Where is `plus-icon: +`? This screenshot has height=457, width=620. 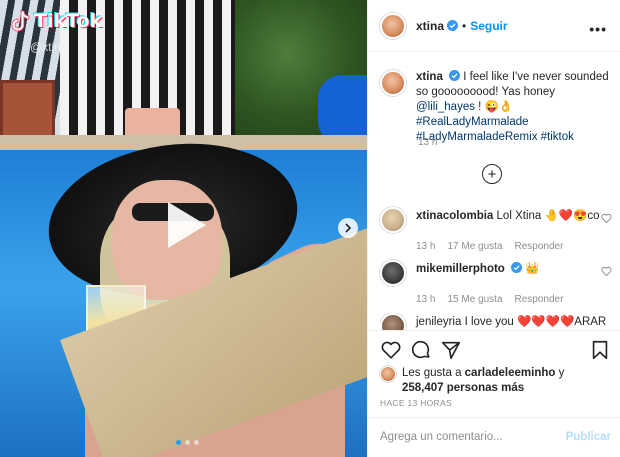 plus-icon: + is located at coordinates (492, 174).